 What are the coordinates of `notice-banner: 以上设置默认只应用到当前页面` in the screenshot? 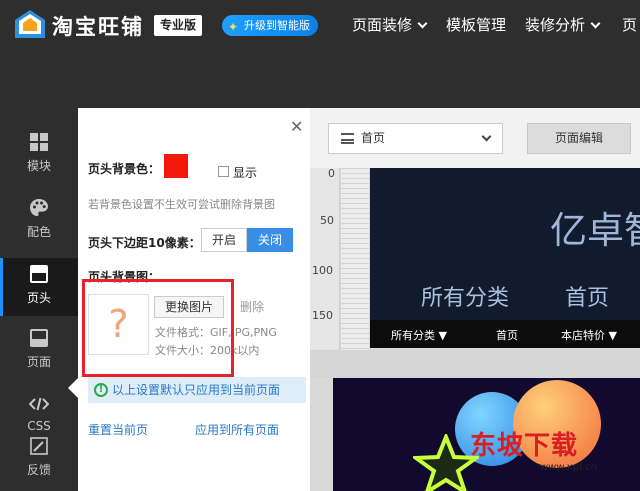 It's located at (197, 390).